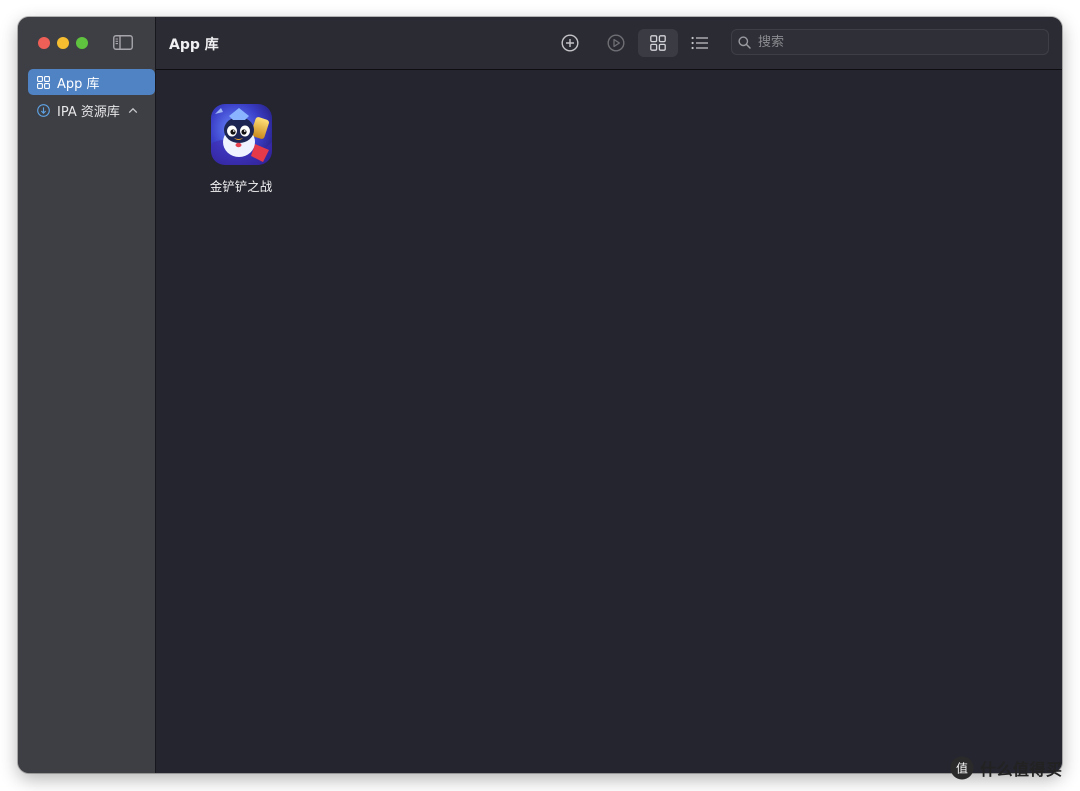  Describe the element at coordinates (241, 134) in the screenshot. I see `game-app-icon` at that location.